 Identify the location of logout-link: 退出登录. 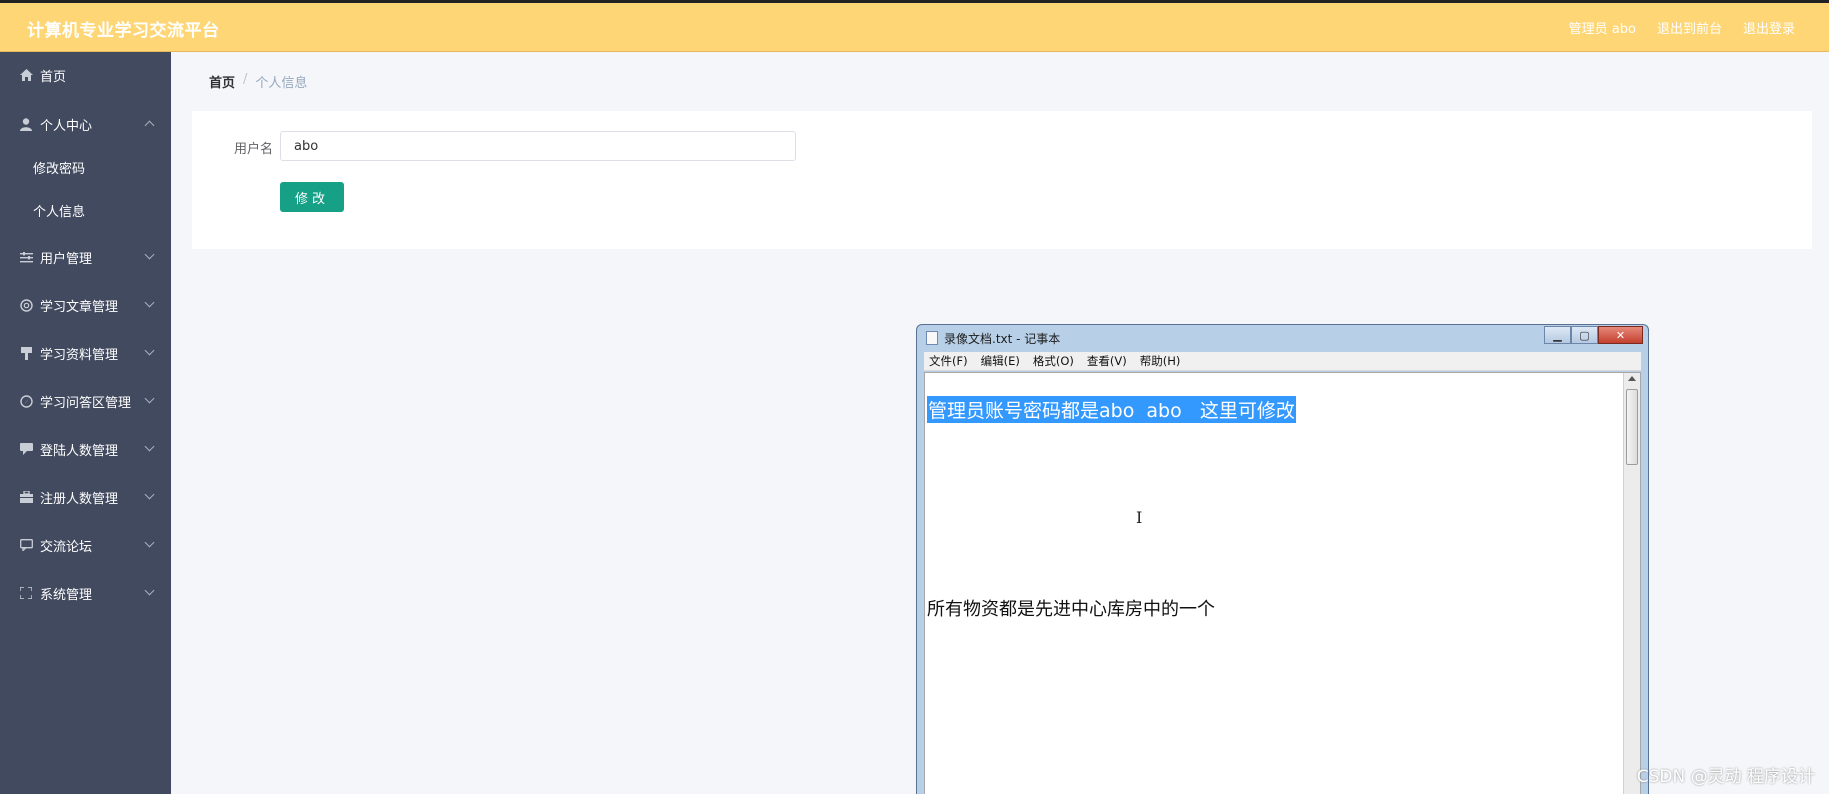
(1769, 27).